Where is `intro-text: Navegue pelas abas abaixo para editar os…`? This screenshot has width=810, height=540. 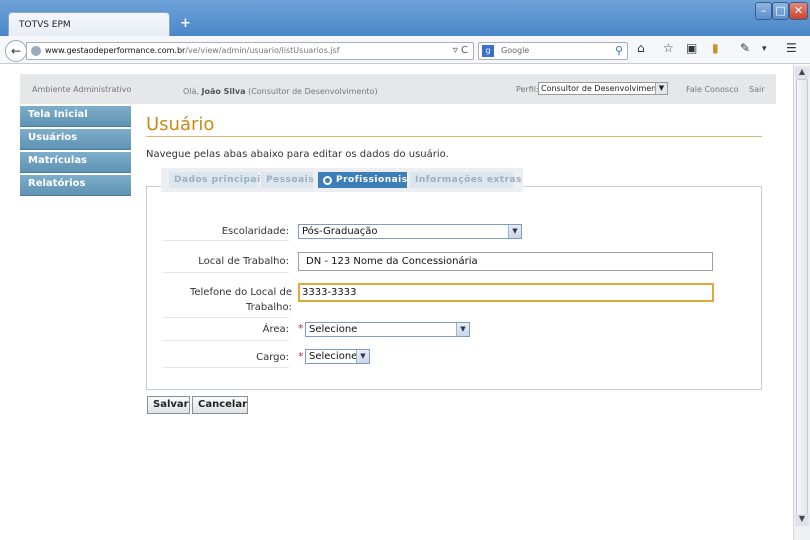
intro-text: Navegue pelas abas abaixo para editar os… is located at coordinates (297, 154).